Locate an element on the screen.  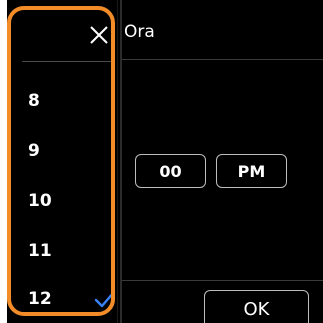
hour-option-label: 8 is located at coordinates (34, 101).